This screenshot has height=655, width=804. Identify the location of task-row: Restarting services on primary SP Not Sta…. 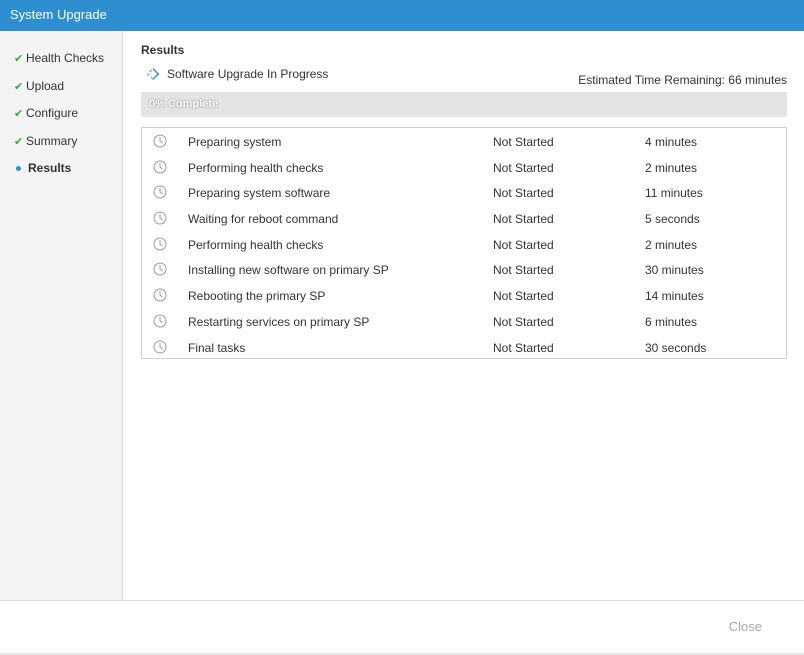
(464, 322).